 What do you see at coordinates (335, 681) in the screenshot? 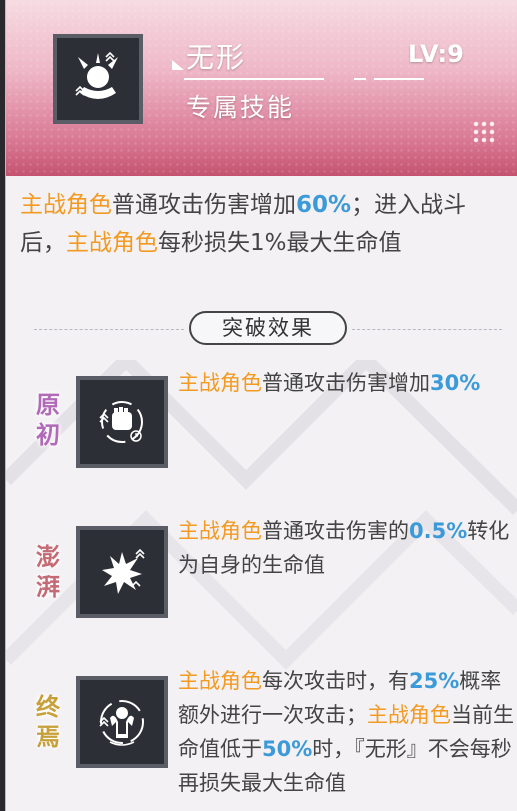
I see `effect-text-segment: 每次攻击时，有` at bounding box center [335, 681].